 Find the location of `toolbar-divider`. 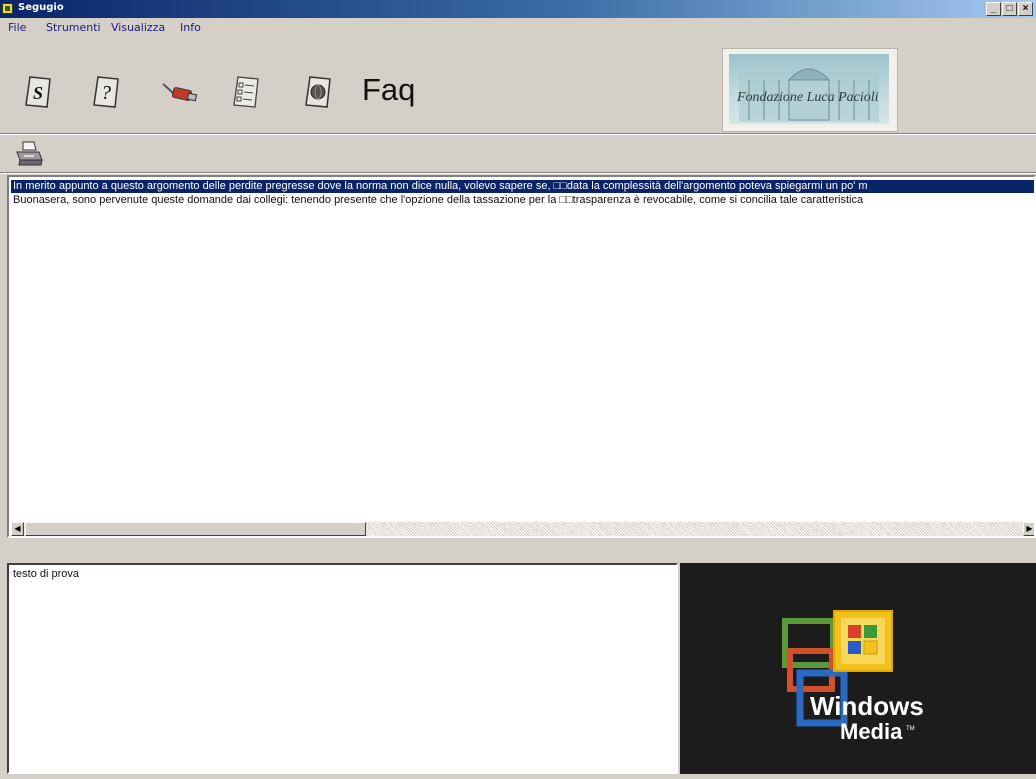

toolbar-divider is located at coordinates (518, 134).